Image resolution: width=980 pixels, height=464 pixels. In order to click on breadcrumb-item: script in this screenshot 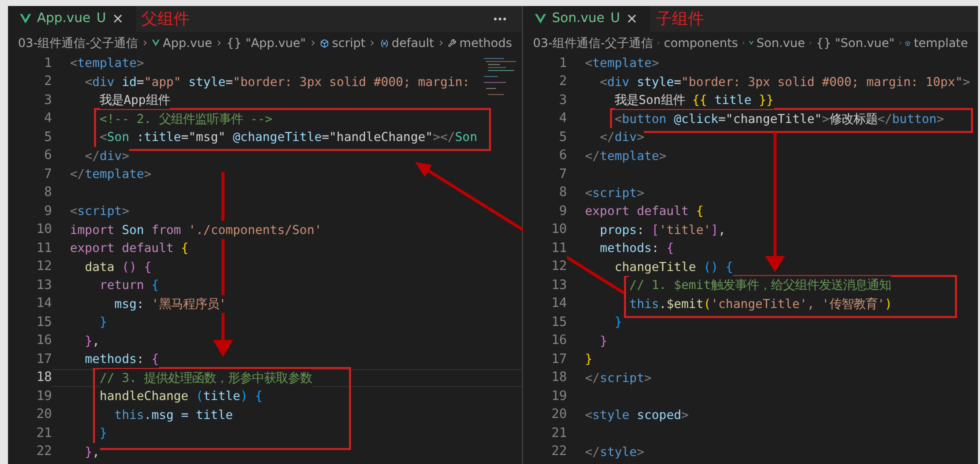, I will do `click(349, 43)`.